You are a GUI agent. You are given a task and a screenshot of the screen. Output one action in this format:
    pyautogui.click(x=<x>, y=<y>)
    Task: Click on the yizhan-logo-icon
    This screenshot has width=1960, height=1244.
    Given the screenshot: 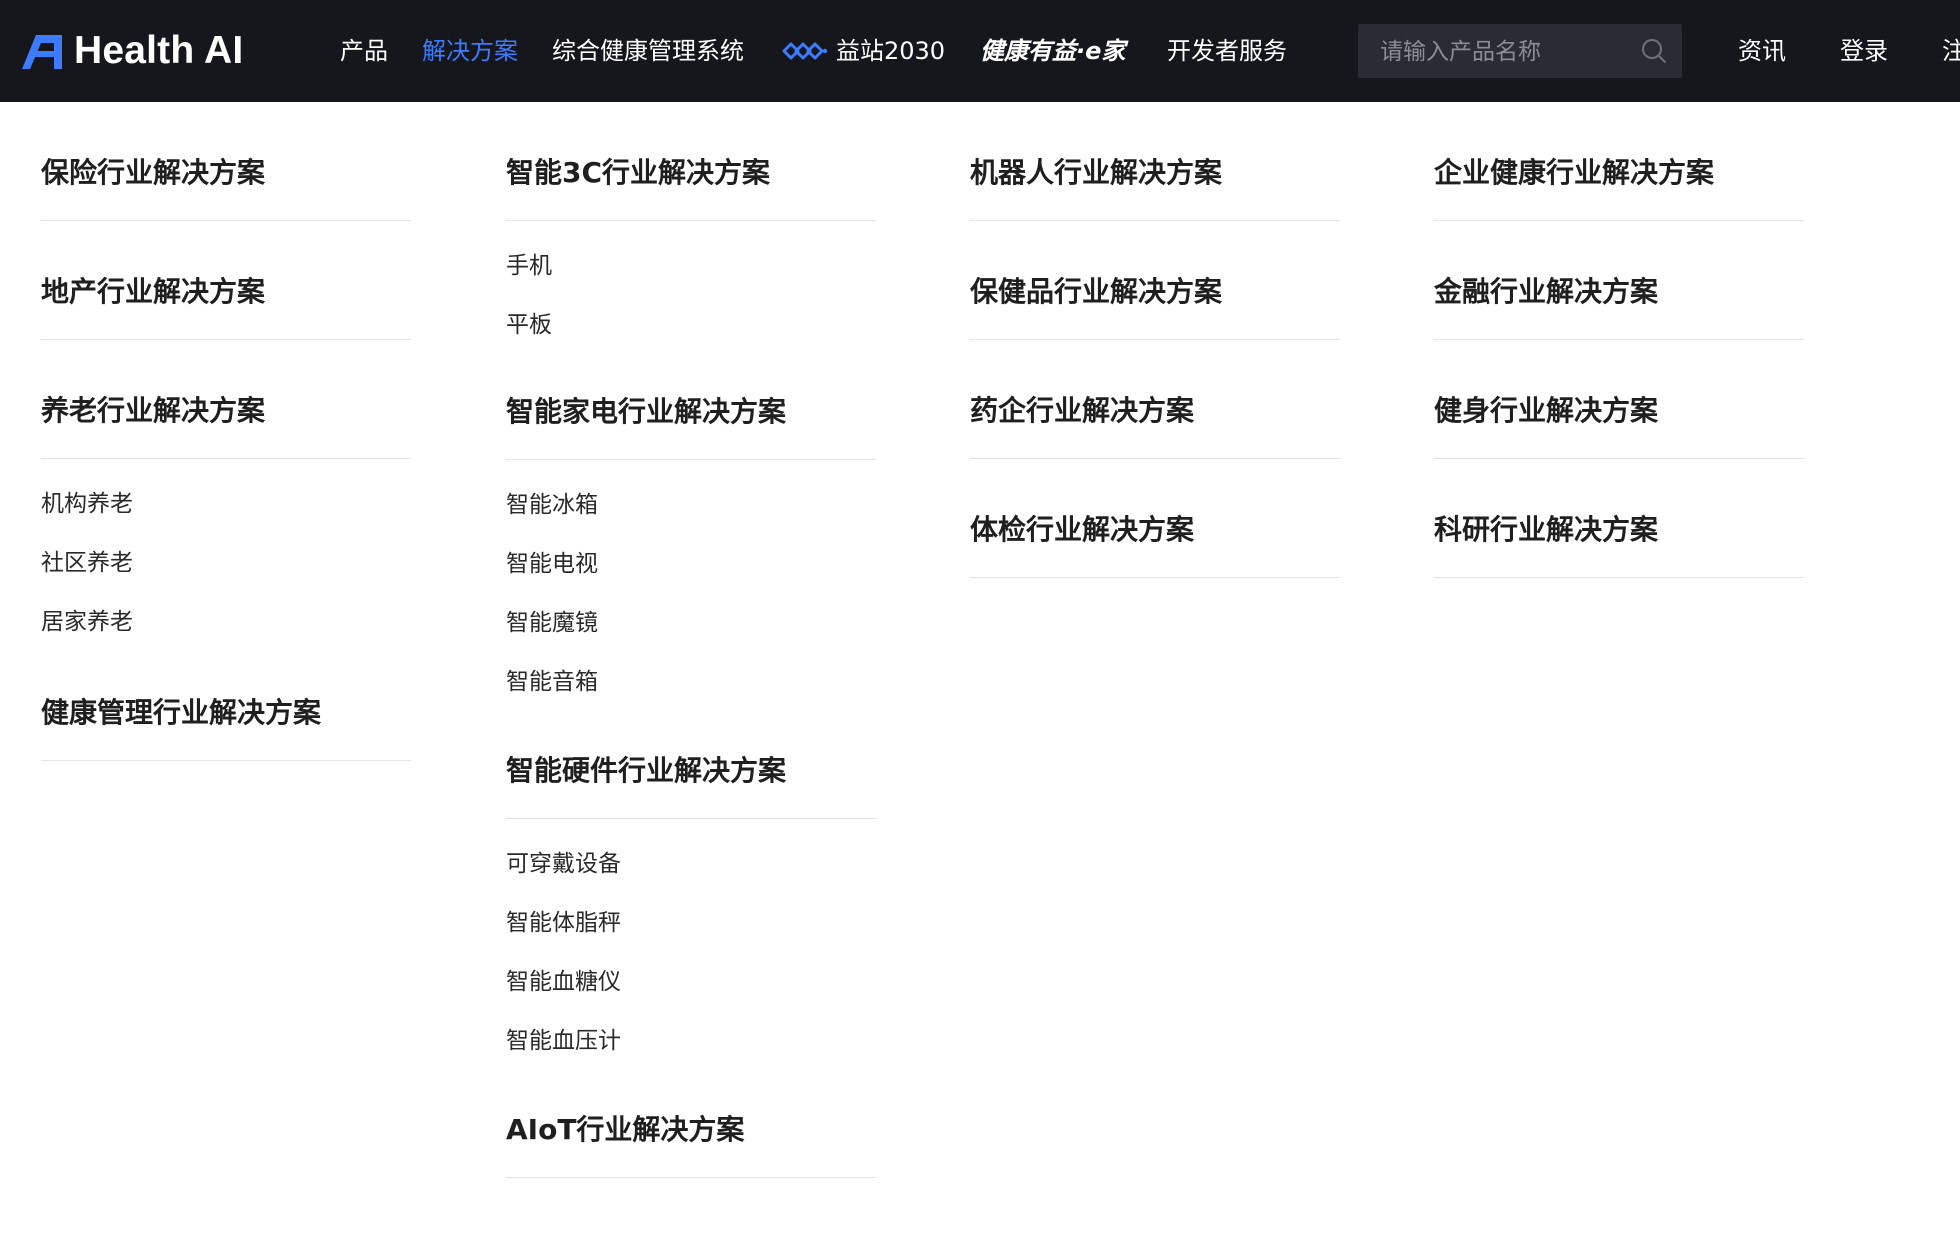 What is the action you would take?
    pyautogui.click(x=805, y=51)
    